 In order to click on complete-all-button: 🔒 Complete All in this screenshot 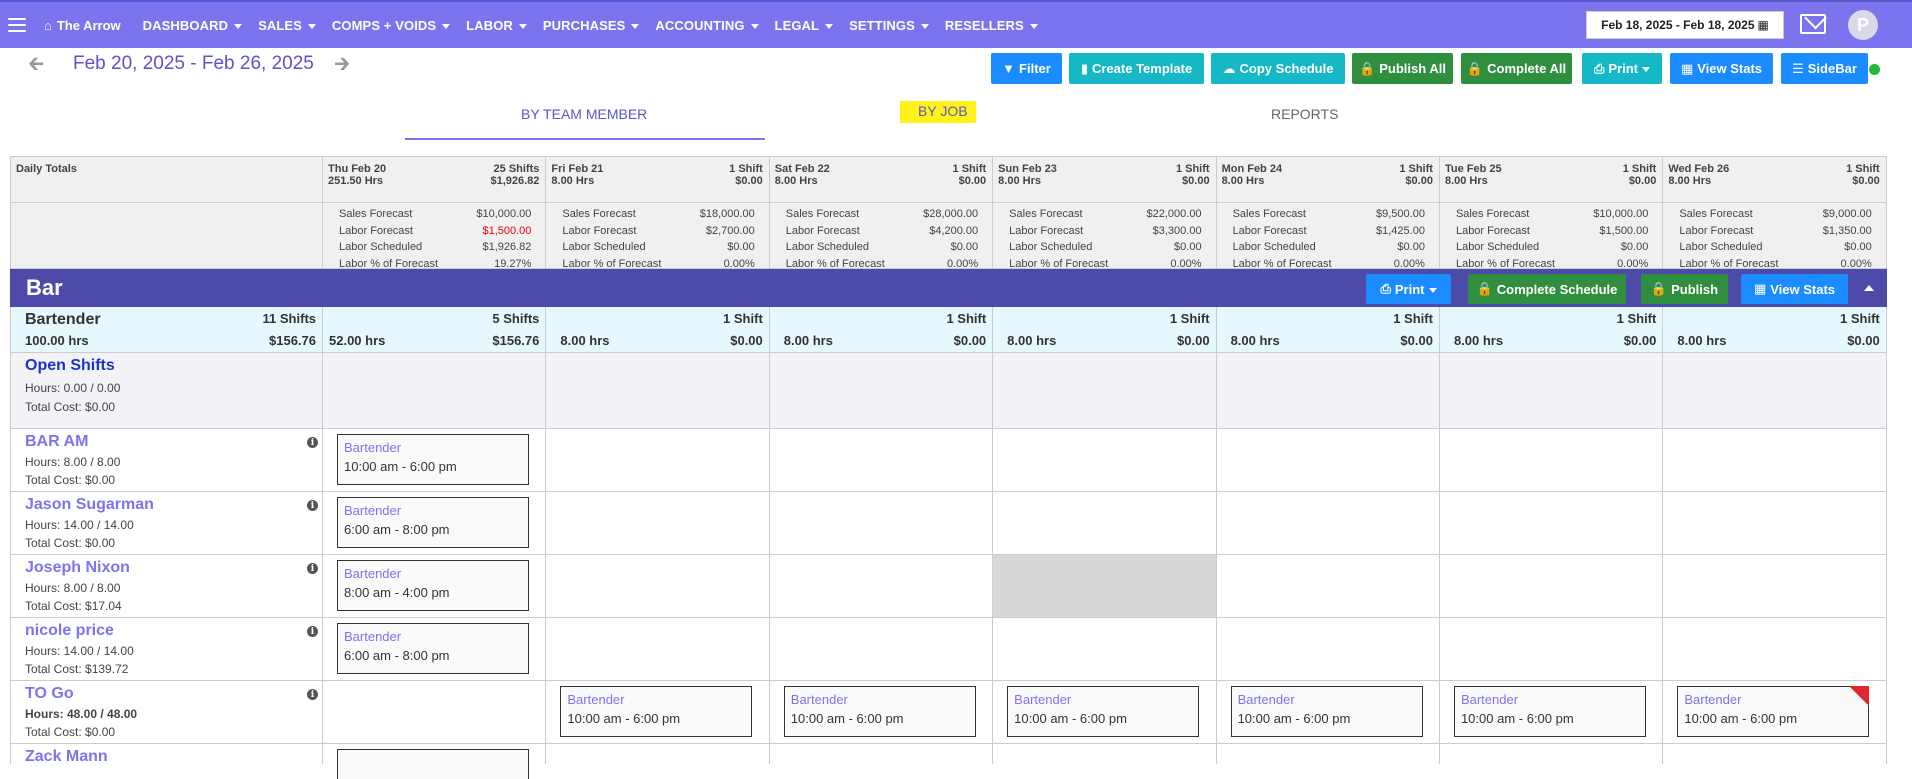, I will do `click(1516, 68)`.